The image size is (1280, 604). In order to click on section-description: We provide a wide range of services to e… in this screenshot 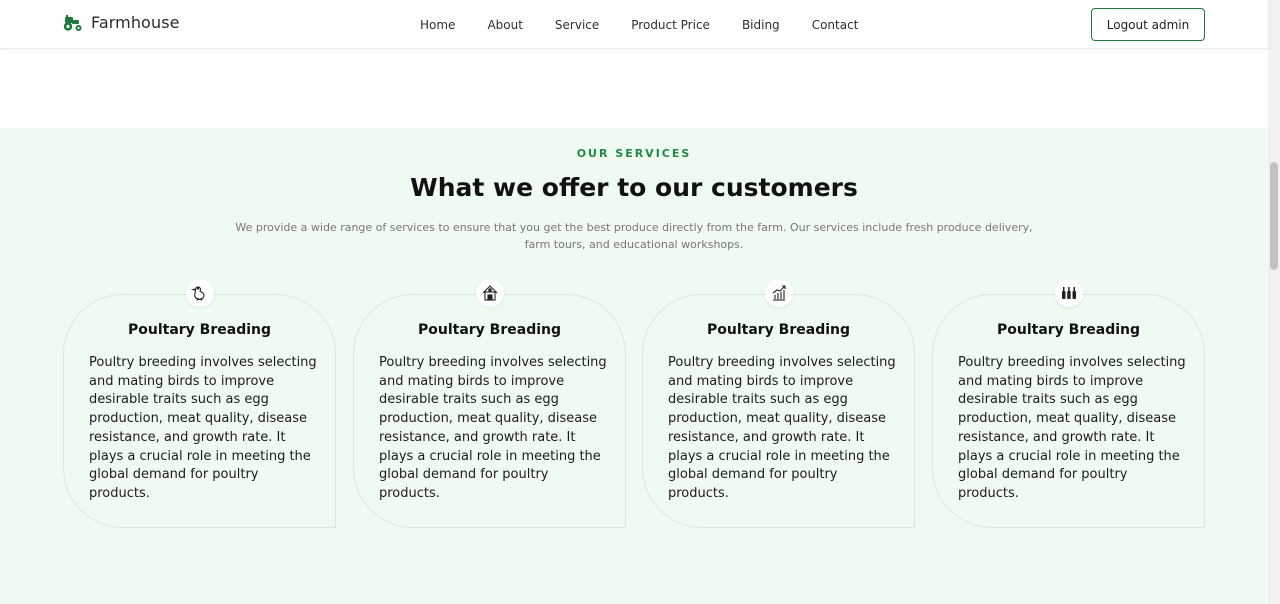, I will do `click(634, 236)`.